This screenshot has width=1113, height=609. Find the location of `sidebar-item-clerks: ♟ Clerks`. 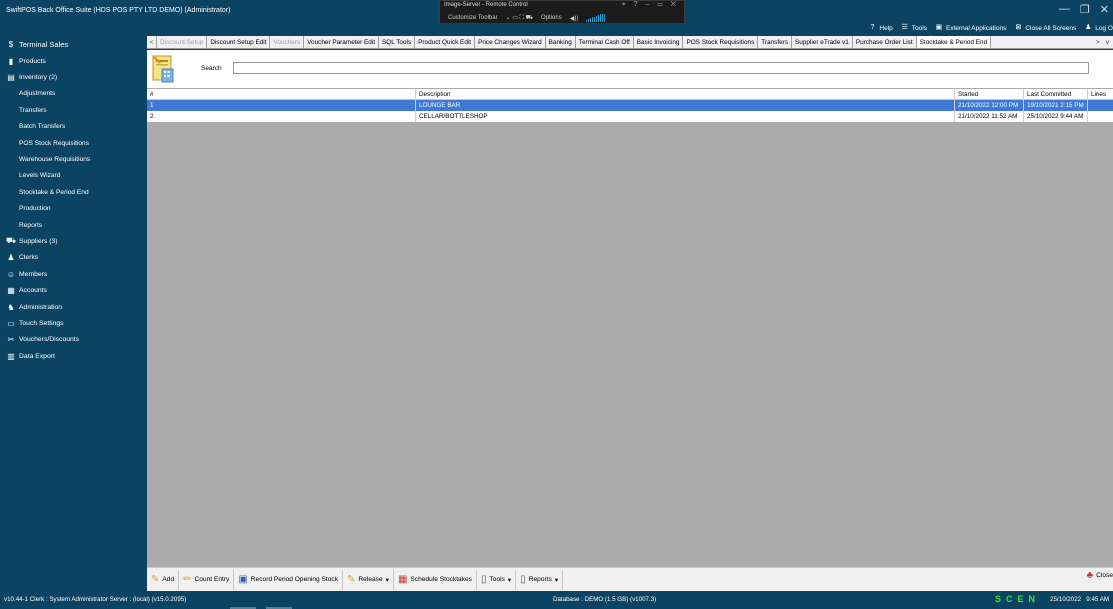

sidebar-item-clerks: ♟ Clerks is located at coordinates (73, 258).